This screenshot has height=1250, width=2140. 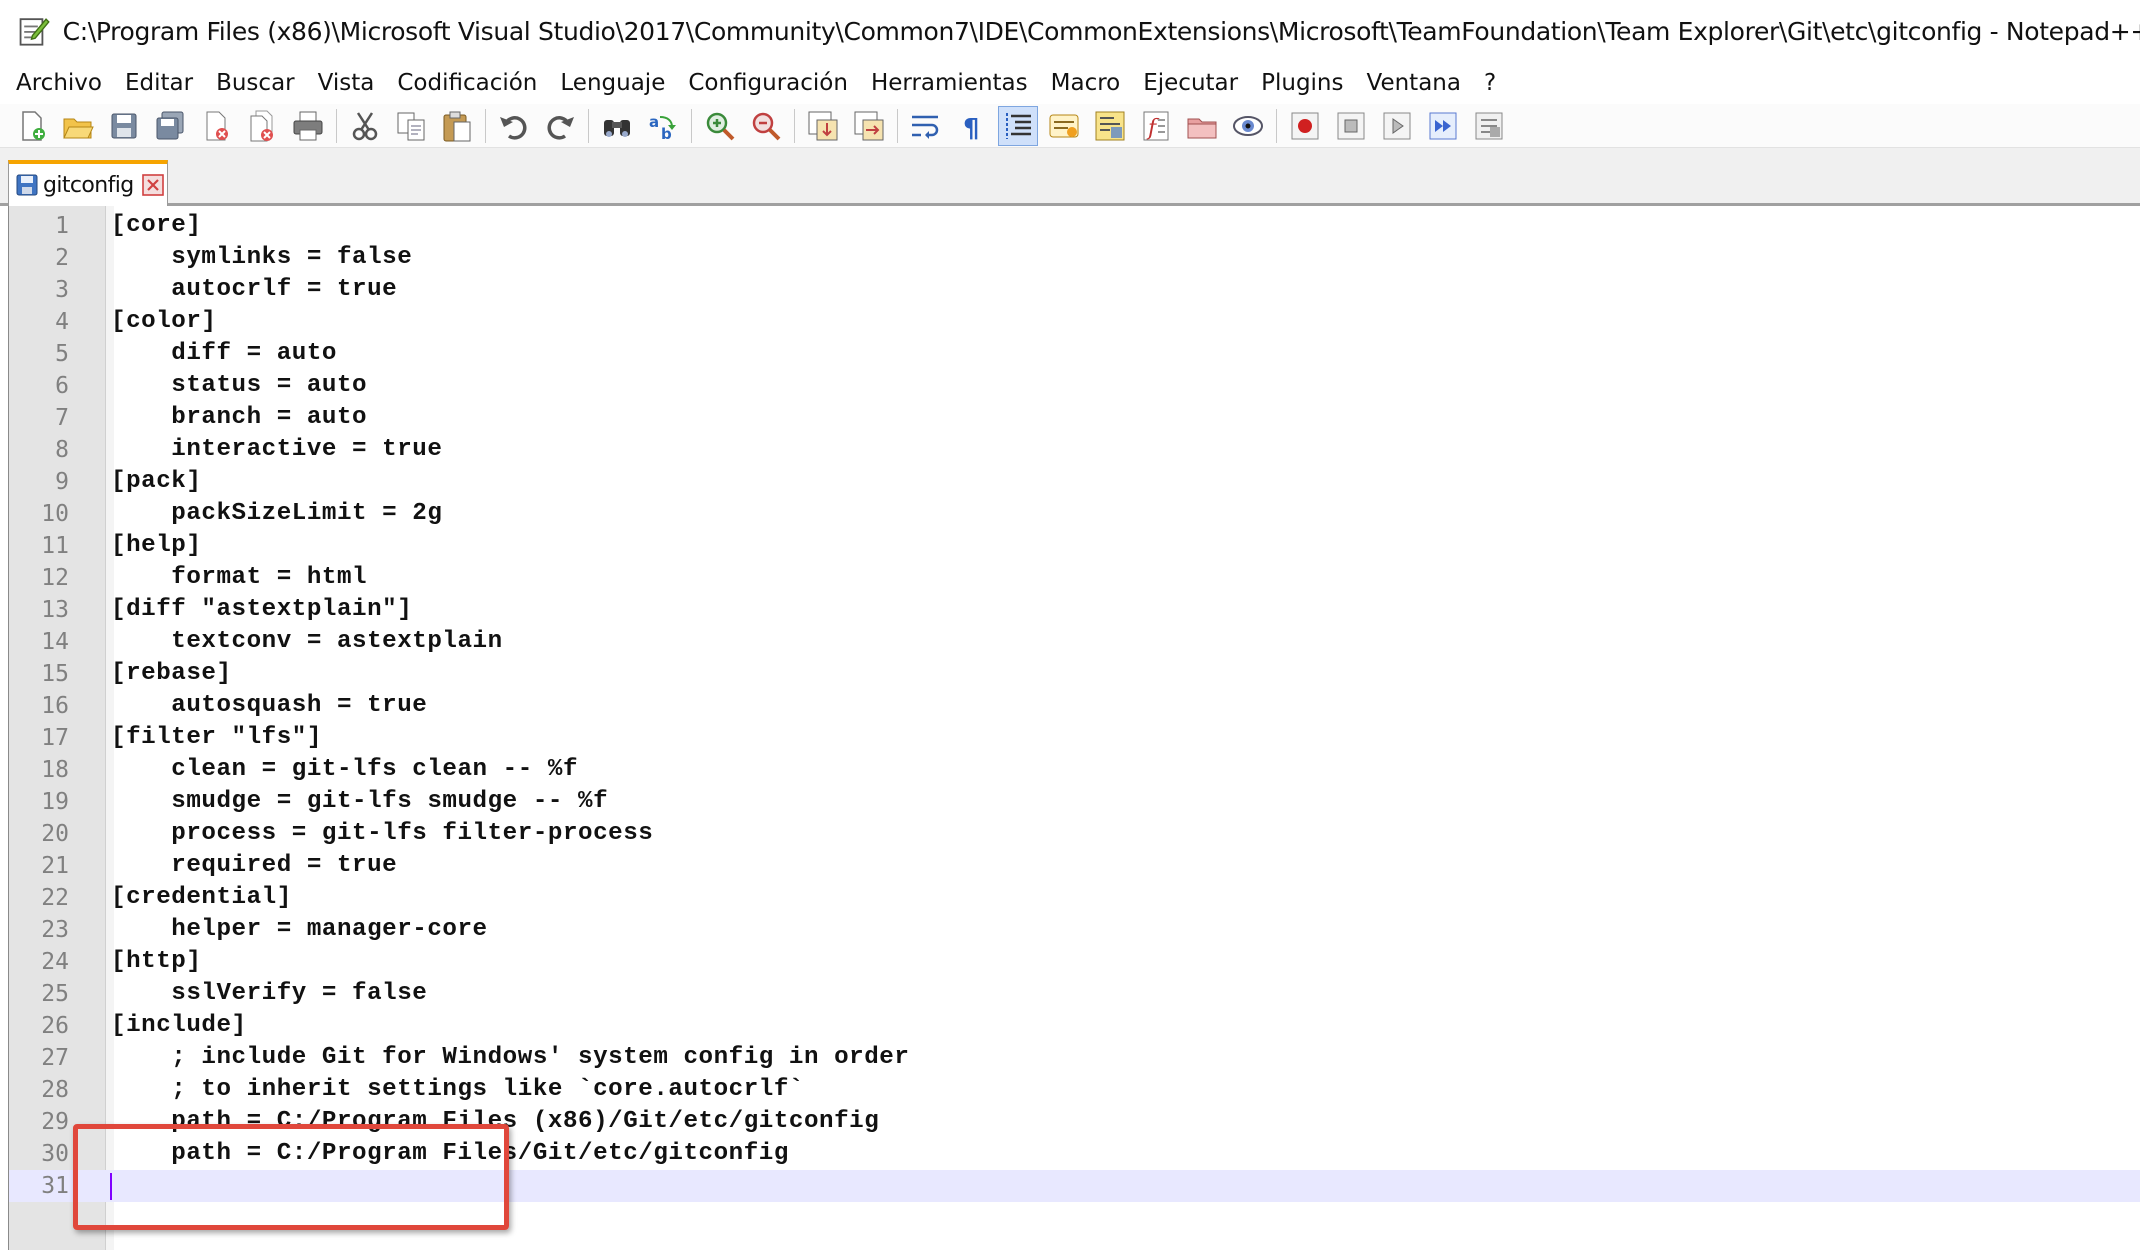 What do you see at coordinates (1074, 994) in the screenshot?
I see `code-line: 25 sslVerify = false` at bounding box center [1074, 994].